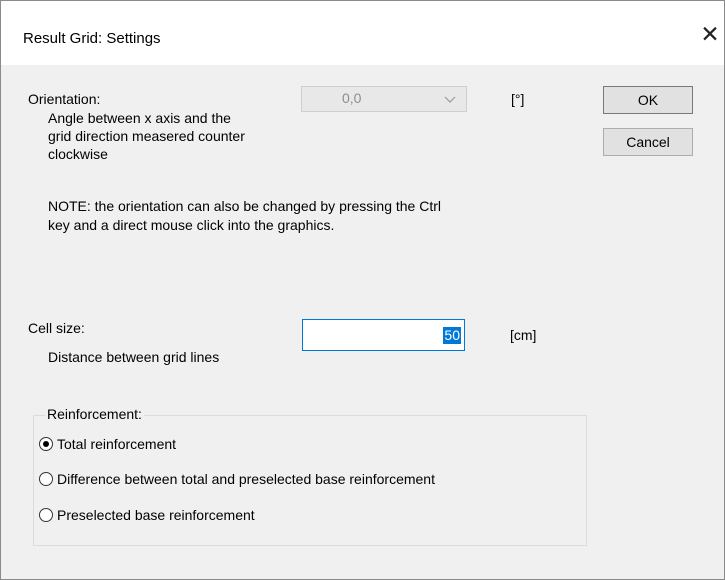 Image resolution: width=725 pixels, height=580 pixels. What do you see at coordinates (648, 142) in the screenshot?
I see `cancel-button: Cancel` at bounding box center [648, 142].